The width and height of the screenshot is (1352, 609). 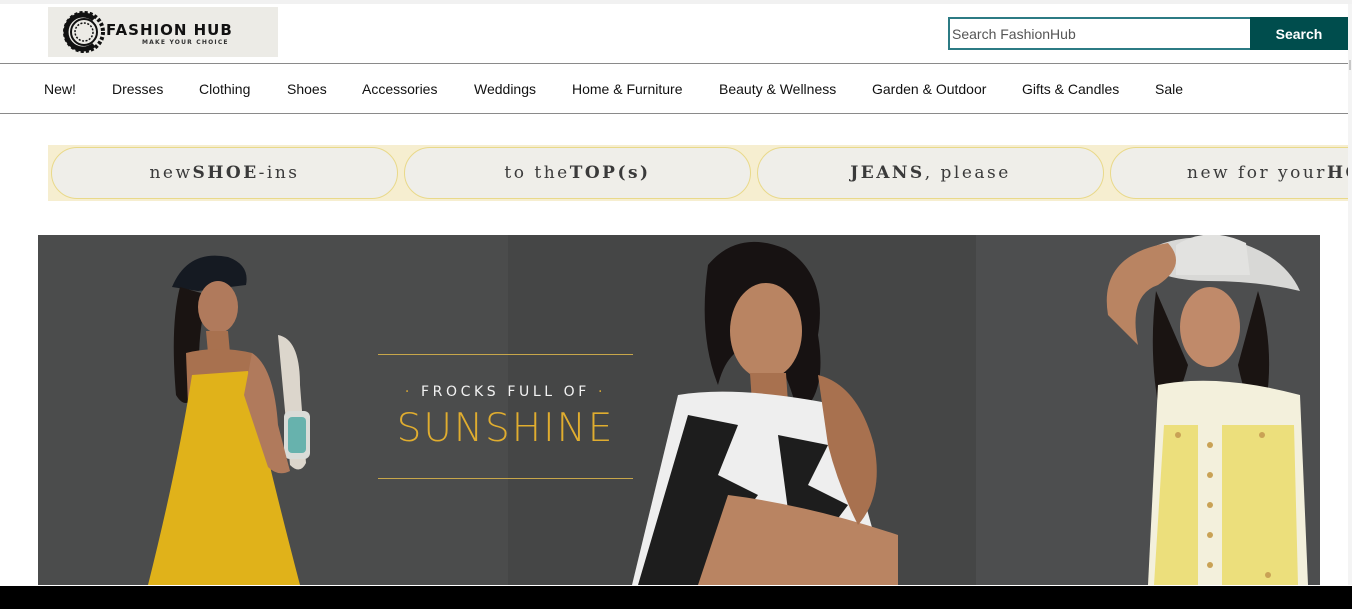 I want to click on brand-name: FASHION HUB, so click(x=169, y=30).